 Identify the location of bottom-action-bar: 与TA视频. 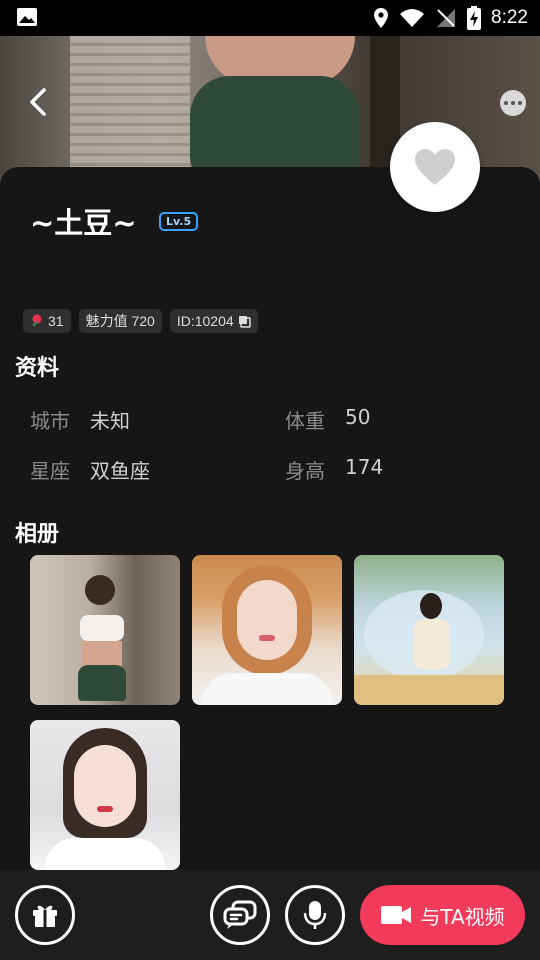
(270, 915).